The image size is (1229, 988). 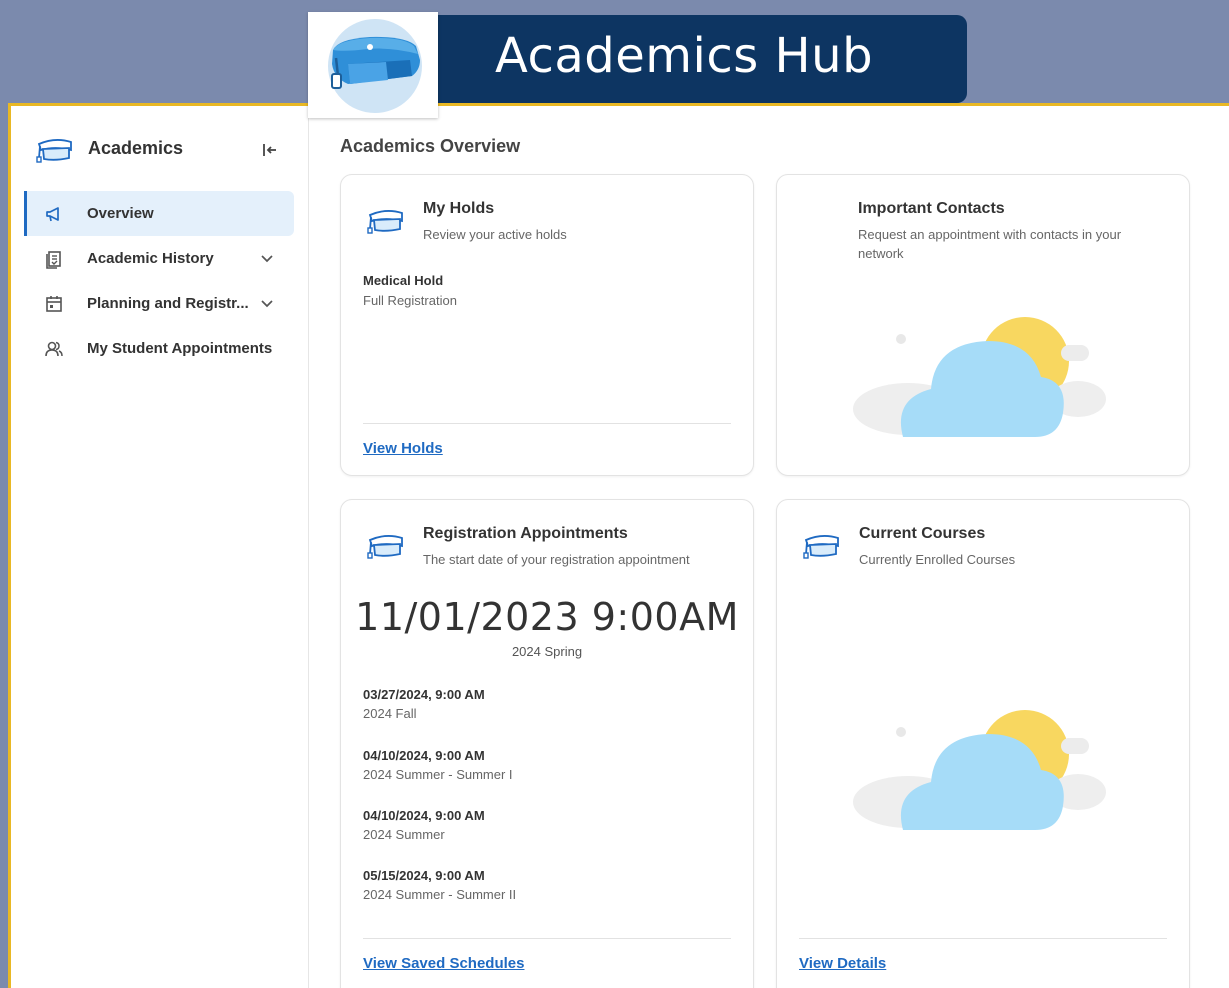 I want to click on card-subtitle: Currently Enrolled Courses, so click(x=937, y=559).